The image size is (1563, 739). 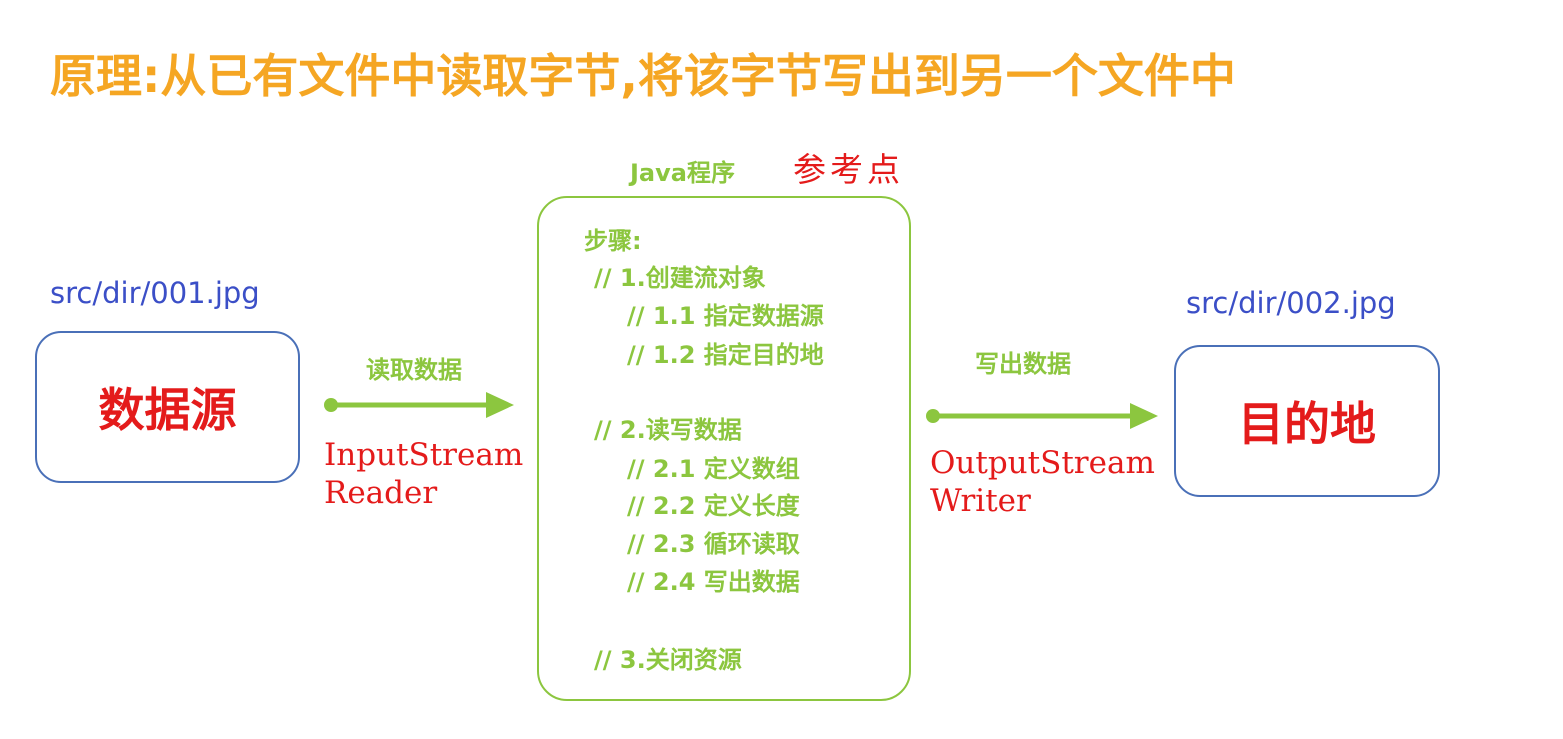 What do you see at coordinates (848, 169) in the screenshot?
I see `reference-point-annotation: 参考点` at bounding box center [848, 169].